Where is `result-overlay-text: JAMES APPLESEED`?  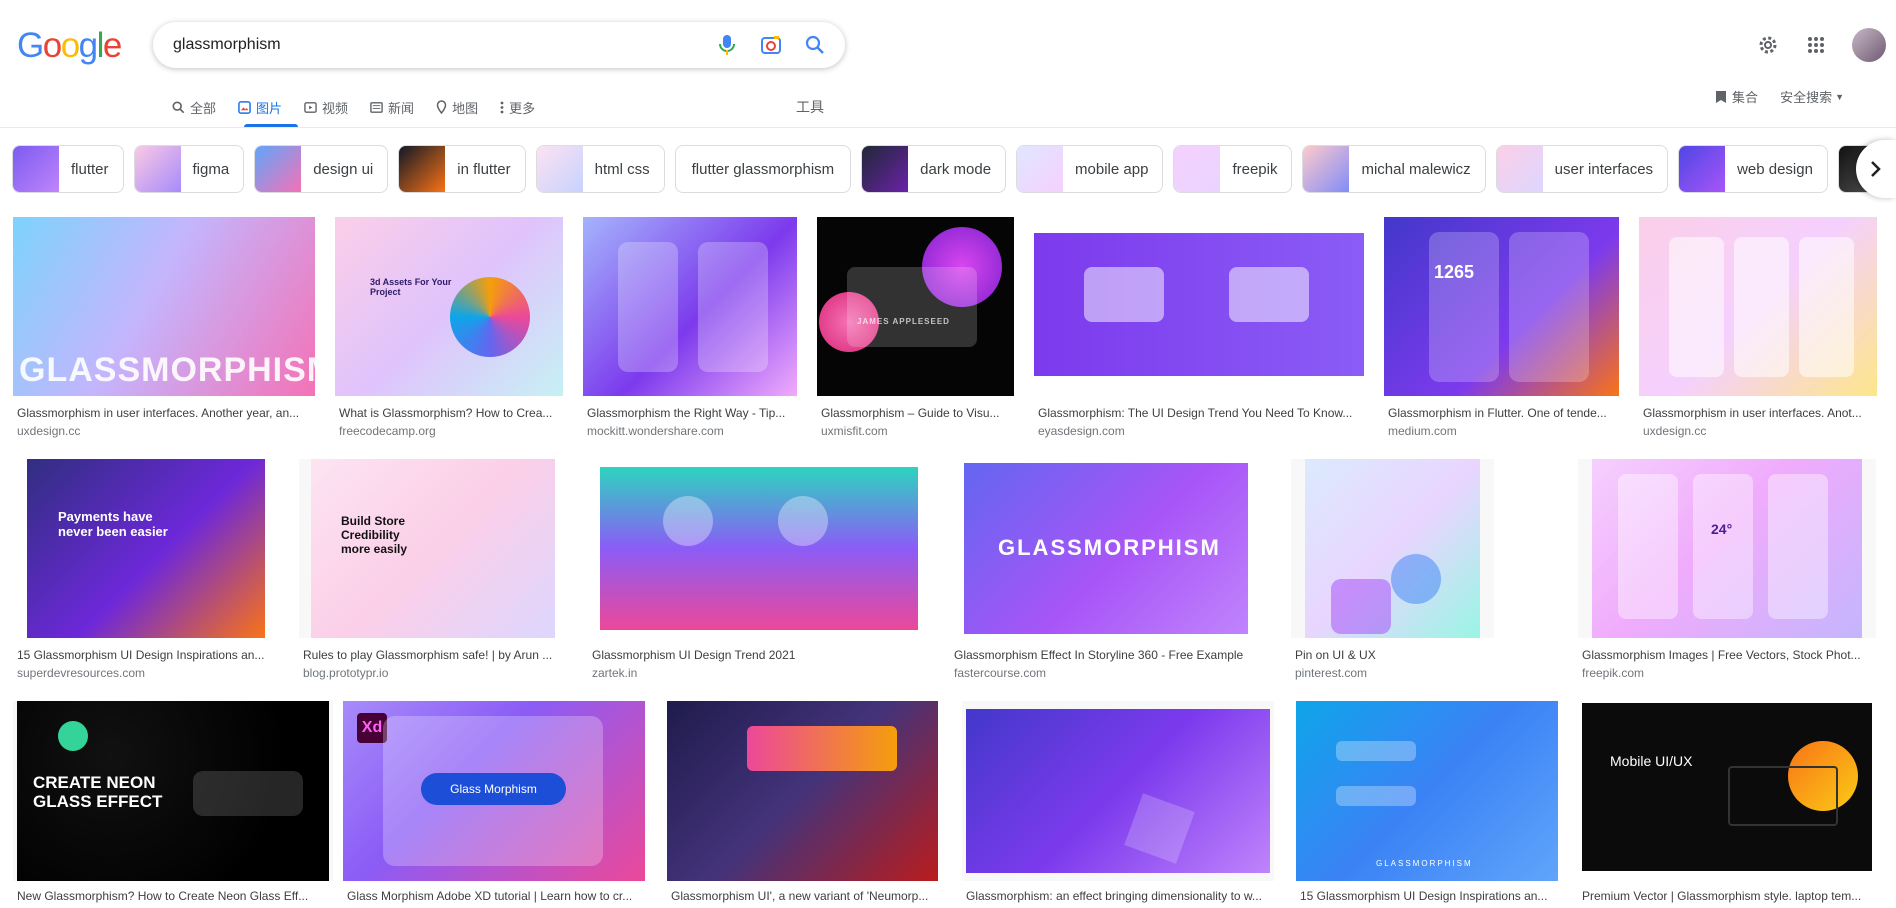
result-overlay-text: JAMES APPLESEED is located at coordinates (903, 321).